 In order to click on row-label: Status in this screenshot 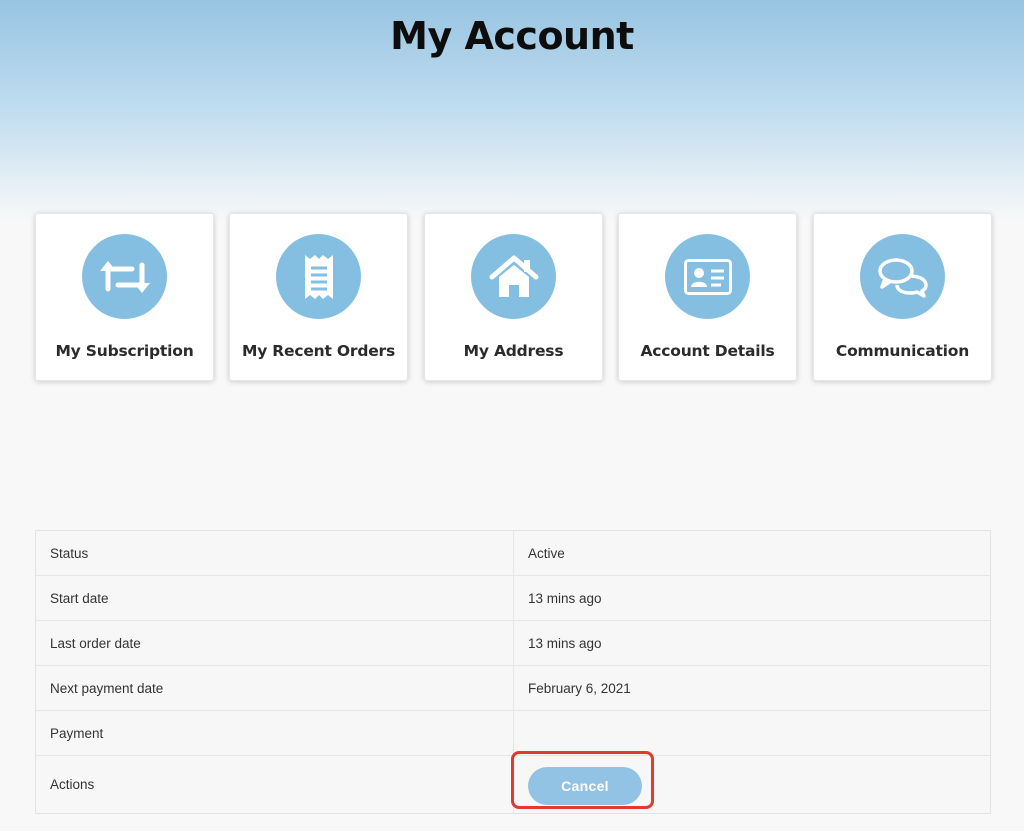, I will do `click(275, 553)`.